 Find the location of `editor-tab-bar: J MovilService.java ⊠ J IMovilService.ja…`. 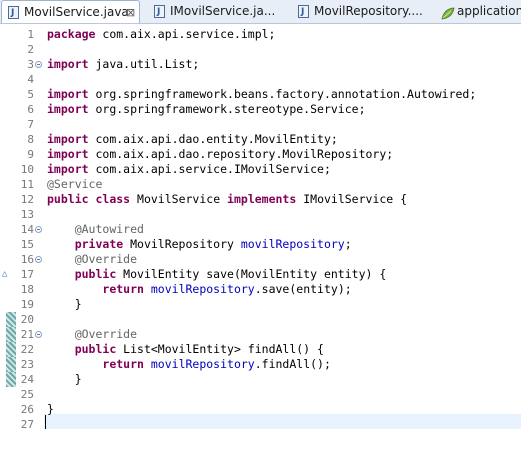

editor-tab-bar: J MovilService.java ⊠ J IMovilService.ja… is located at coordinates (260, 12).